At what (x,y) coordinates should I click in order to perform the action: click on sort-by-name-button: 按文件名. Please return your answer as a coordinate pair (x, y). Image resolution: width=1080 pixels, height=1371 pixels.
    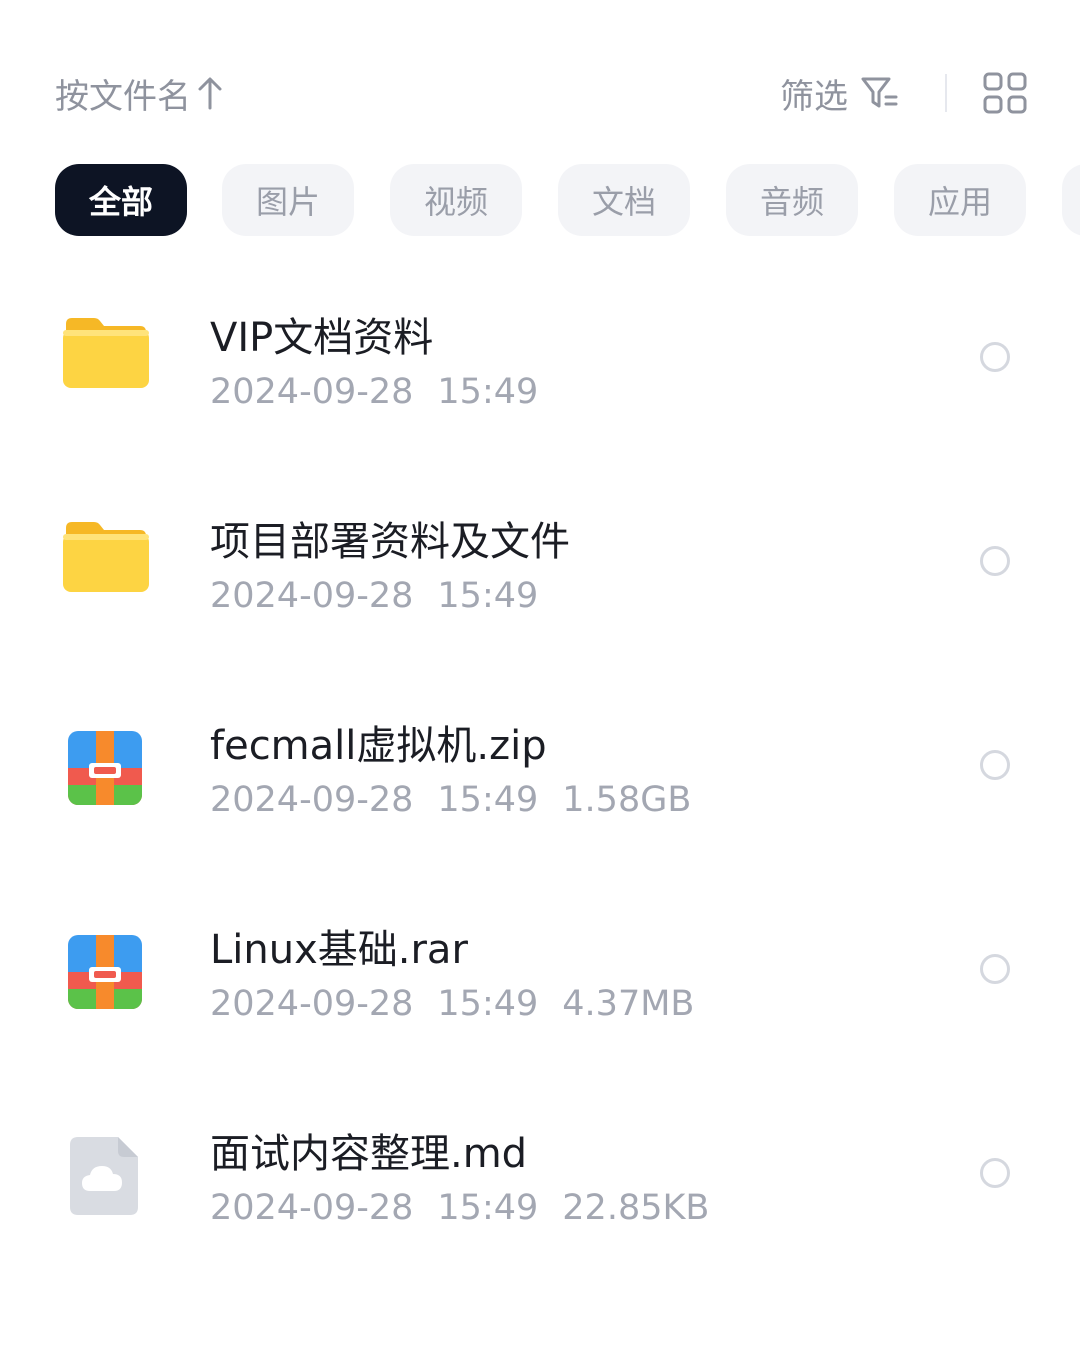
    Looking at the image, I should click on (139, 93).